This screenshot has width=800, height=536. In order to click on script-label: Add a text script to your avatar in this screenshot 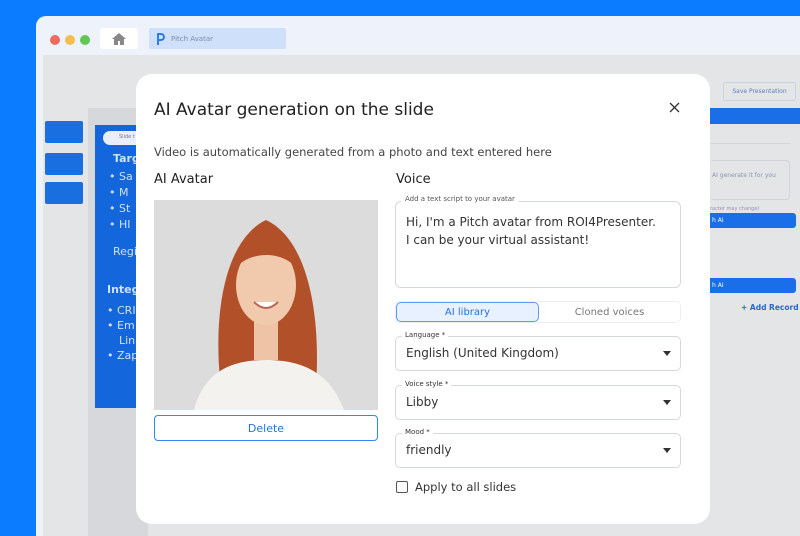, I will do `click(460, 199)`.